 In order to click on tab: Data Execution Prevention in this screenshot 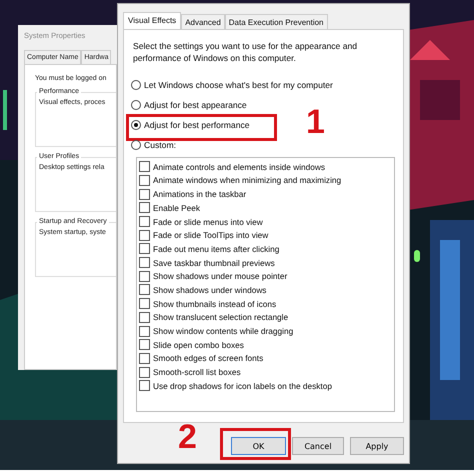, I will do `click(276, 22)`.